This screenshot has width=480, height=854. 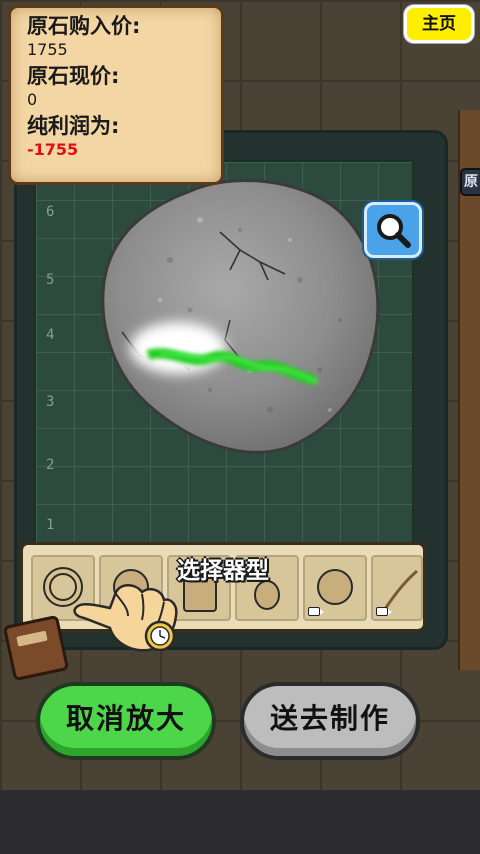 I want to click on pointing-hand-icon, so click(x=125, y=618).